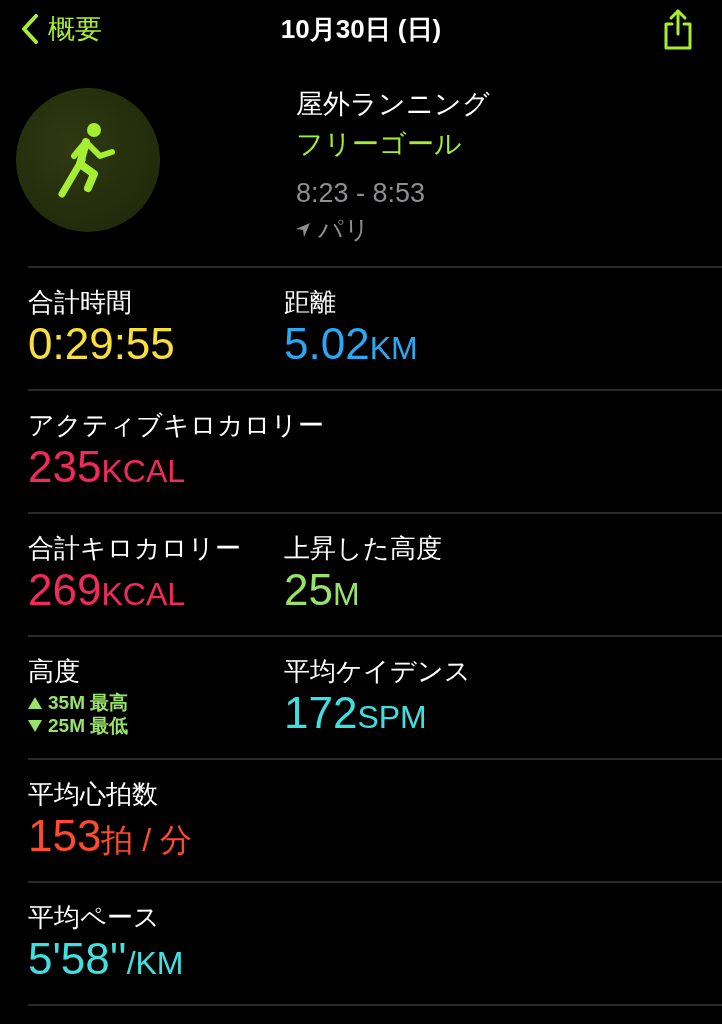 The height and width of the screenshot is (1024, 722). Describe the element at coordinates (106, 959) in the screenshot. I see `metric-value: 5'58''/KM` at that location.